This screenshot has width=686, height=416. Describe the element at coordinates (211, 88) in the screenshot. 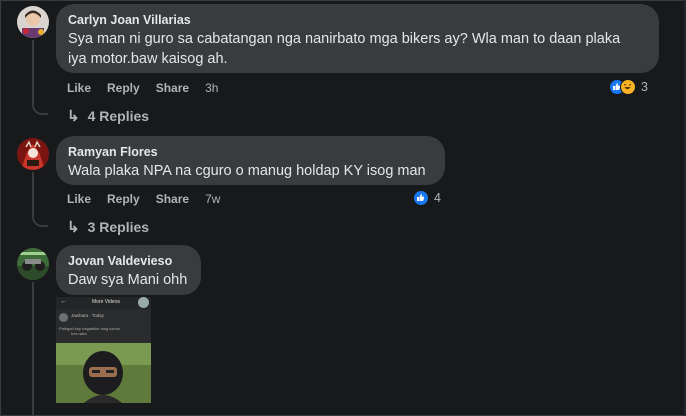

I see `comment-timestamp: 3h` at that location.